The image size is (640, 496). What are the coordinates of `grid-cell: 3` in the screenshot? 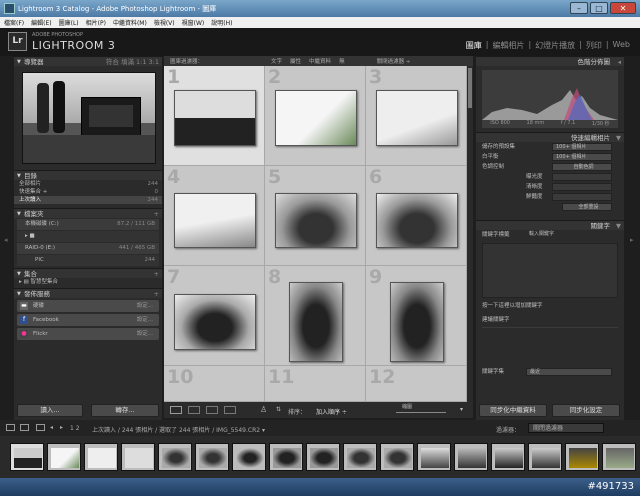 It's located at (416, 116).